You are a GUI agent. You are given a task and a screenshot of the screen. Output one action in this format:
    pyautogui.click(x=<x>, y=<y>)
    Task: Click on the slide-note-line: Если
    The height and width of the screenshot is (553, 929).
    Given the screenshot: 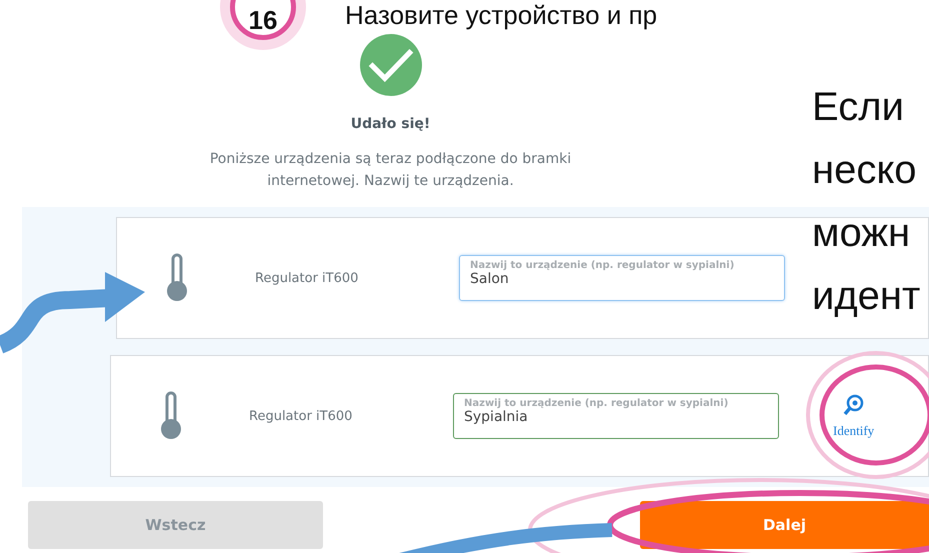 What is the action you would take?
    pyautogui.click(x=858, y=107)
    